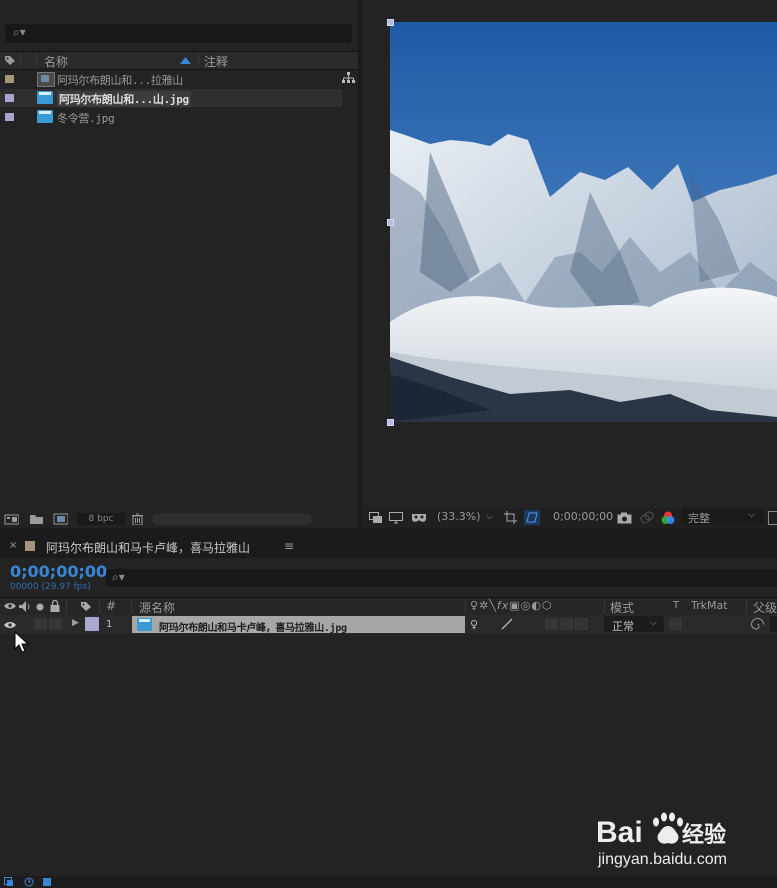 Image resolution: width=777 pixels, height=888 pixels. What do you see at coordinates (441, 578) in the screenshot?
I see `timeline-search-input: ⌕▾` at bounding box center [441, 578].